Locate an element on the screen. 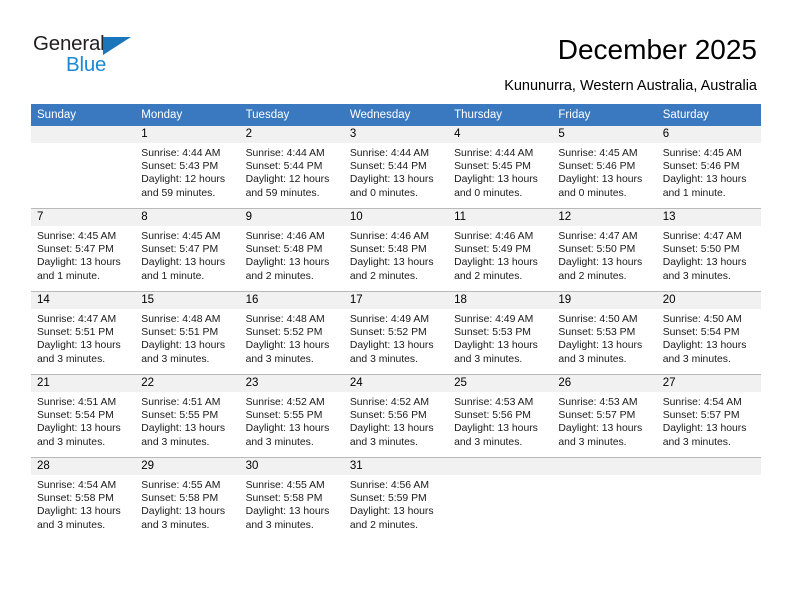 The width and height of the screenshot is (792, 612). day-number is located at coordinates (604, 466).